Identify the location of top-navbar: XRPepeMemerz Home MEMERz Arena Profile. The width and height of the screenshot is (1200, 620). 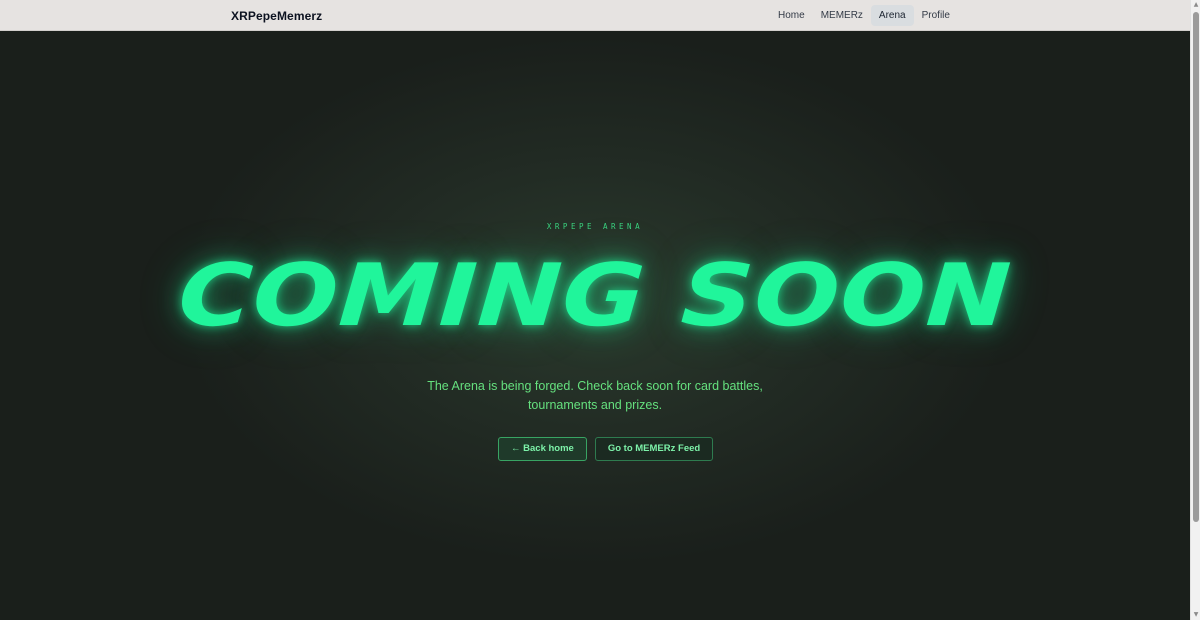
(595, 15).